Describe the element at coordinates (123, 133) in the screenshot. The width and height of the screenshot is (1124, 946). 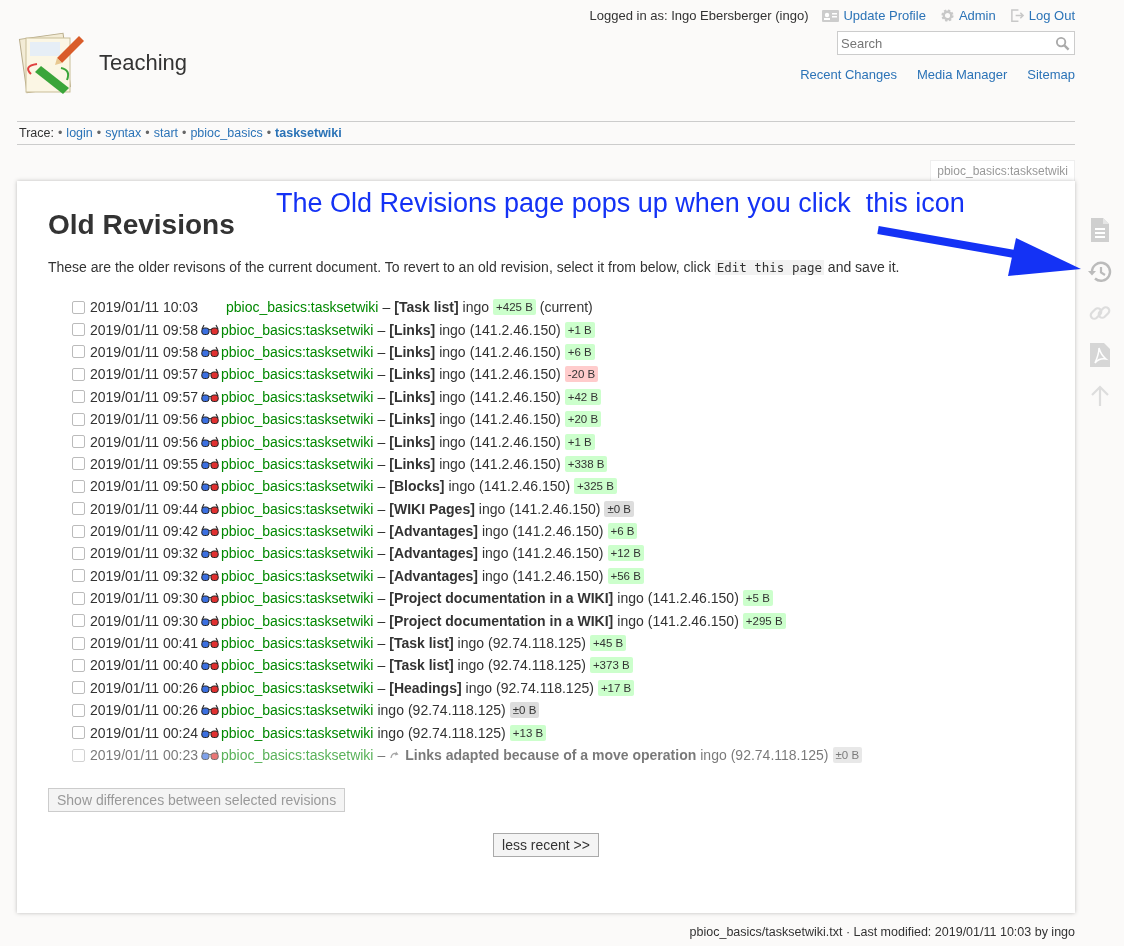
I see `breadcrumb-link: syntax` at that location.